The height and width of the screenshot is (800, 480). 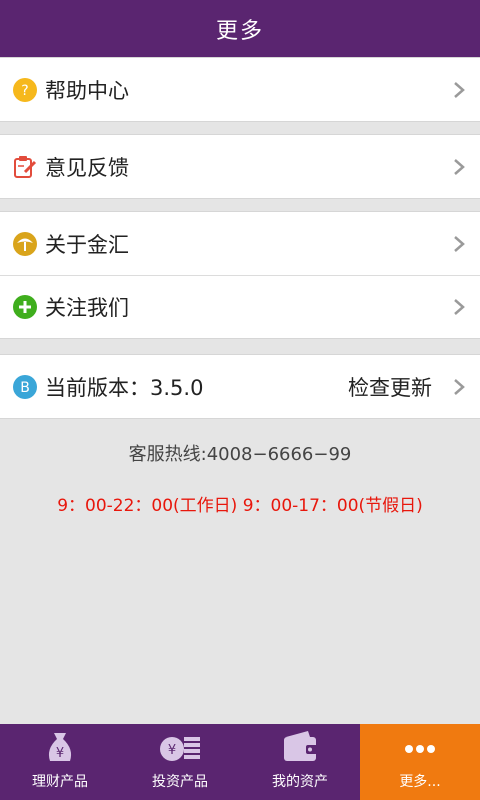 I want to click on more-dots-icon, so click(x=420, y=747).